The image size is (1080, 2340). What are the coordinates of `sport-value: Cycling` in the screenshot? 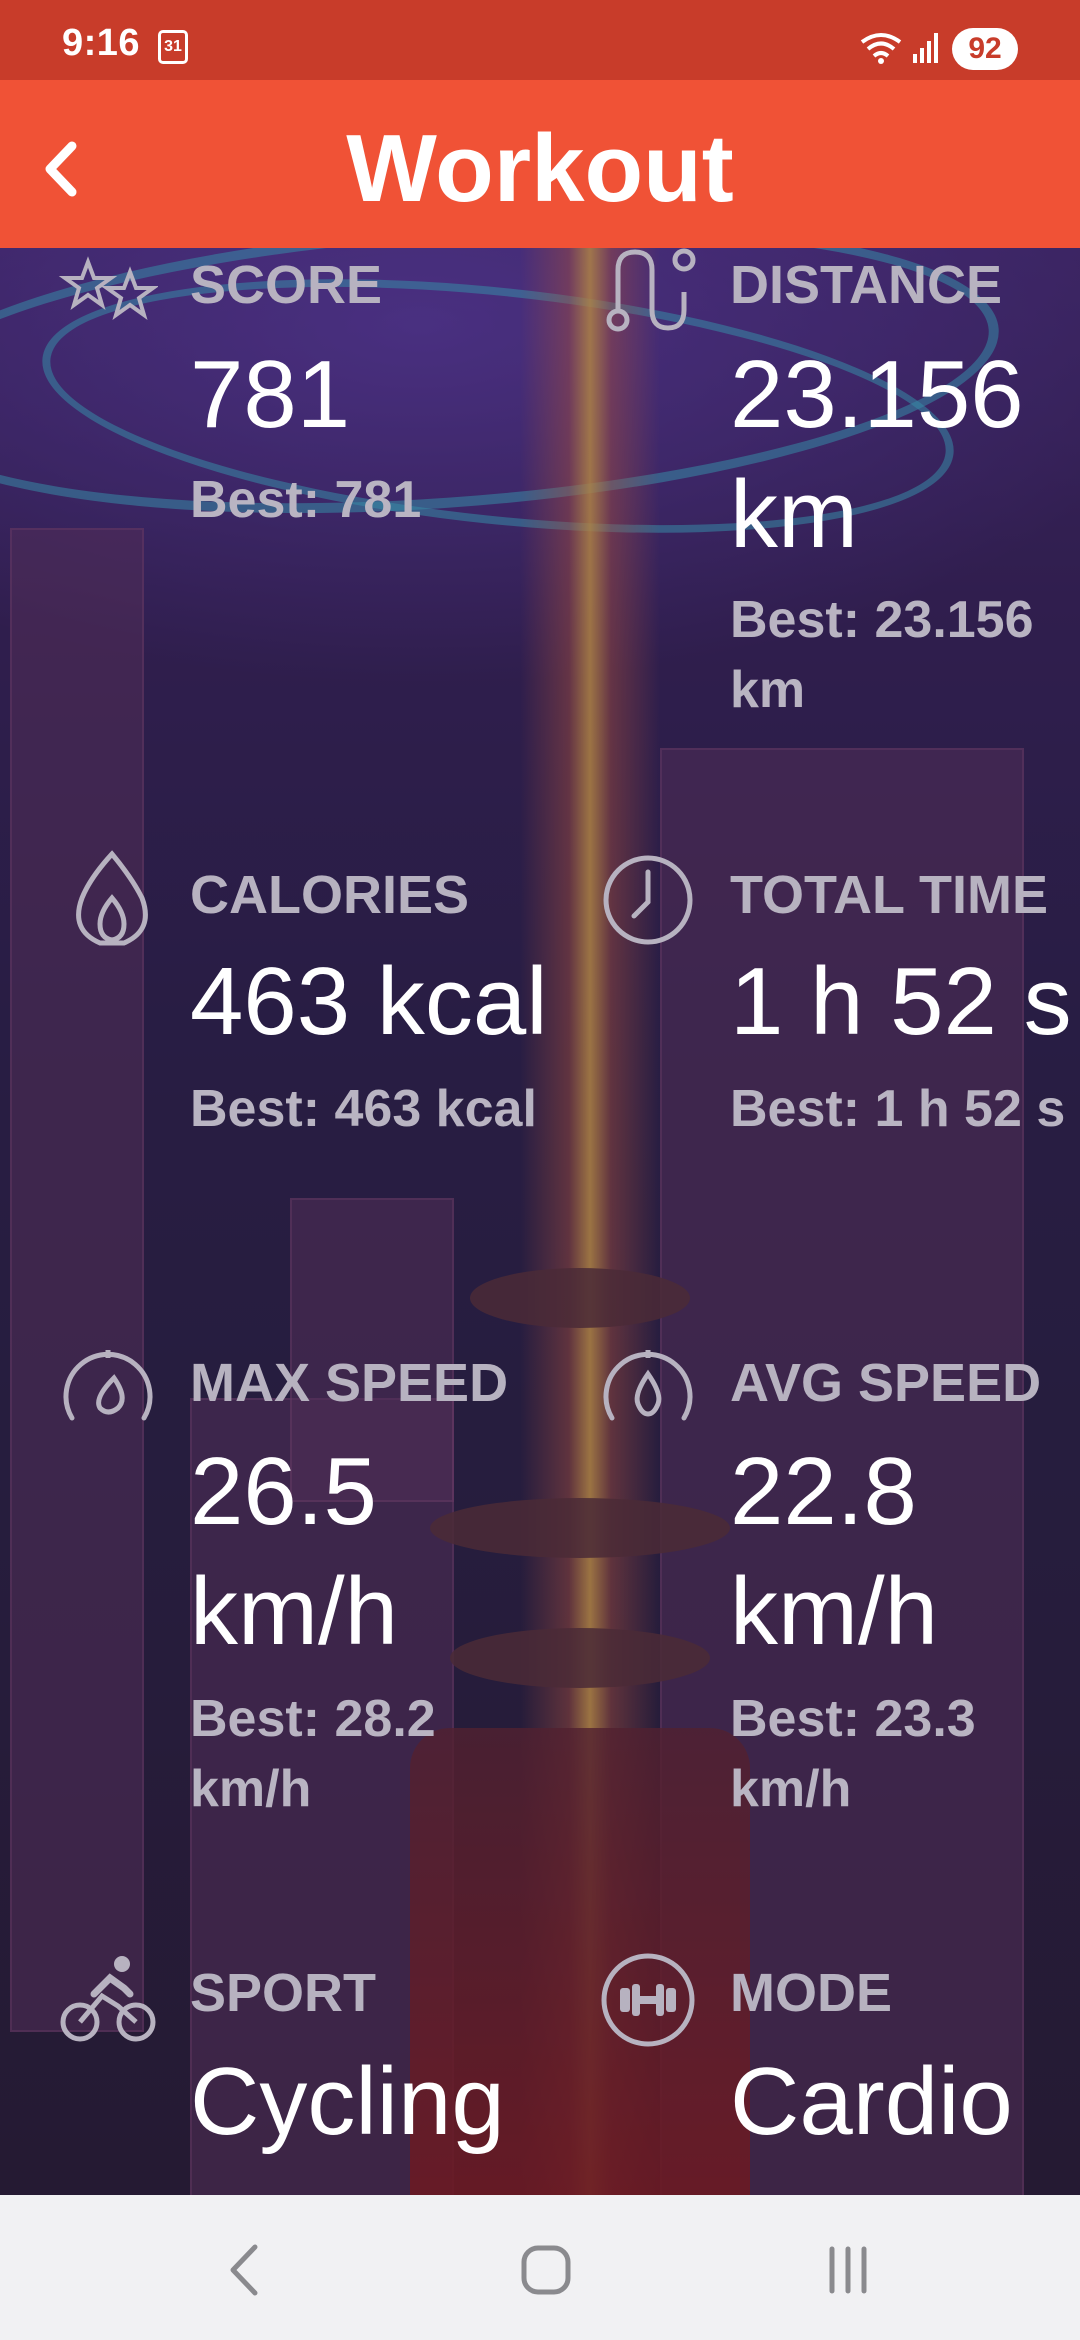 It's located at (347, 2101).